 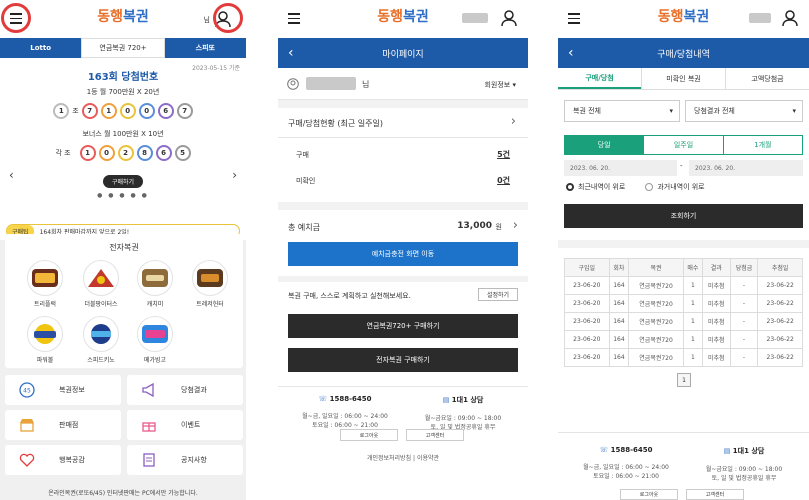 I want to click on period-month: 1개월, so click(x=762, y=145).